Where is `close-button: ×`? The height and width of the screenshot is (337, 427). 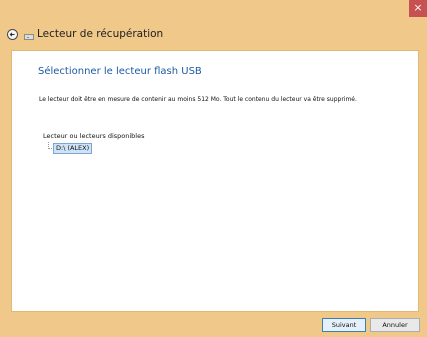
close-button: × is located at coordinates (418, 8).